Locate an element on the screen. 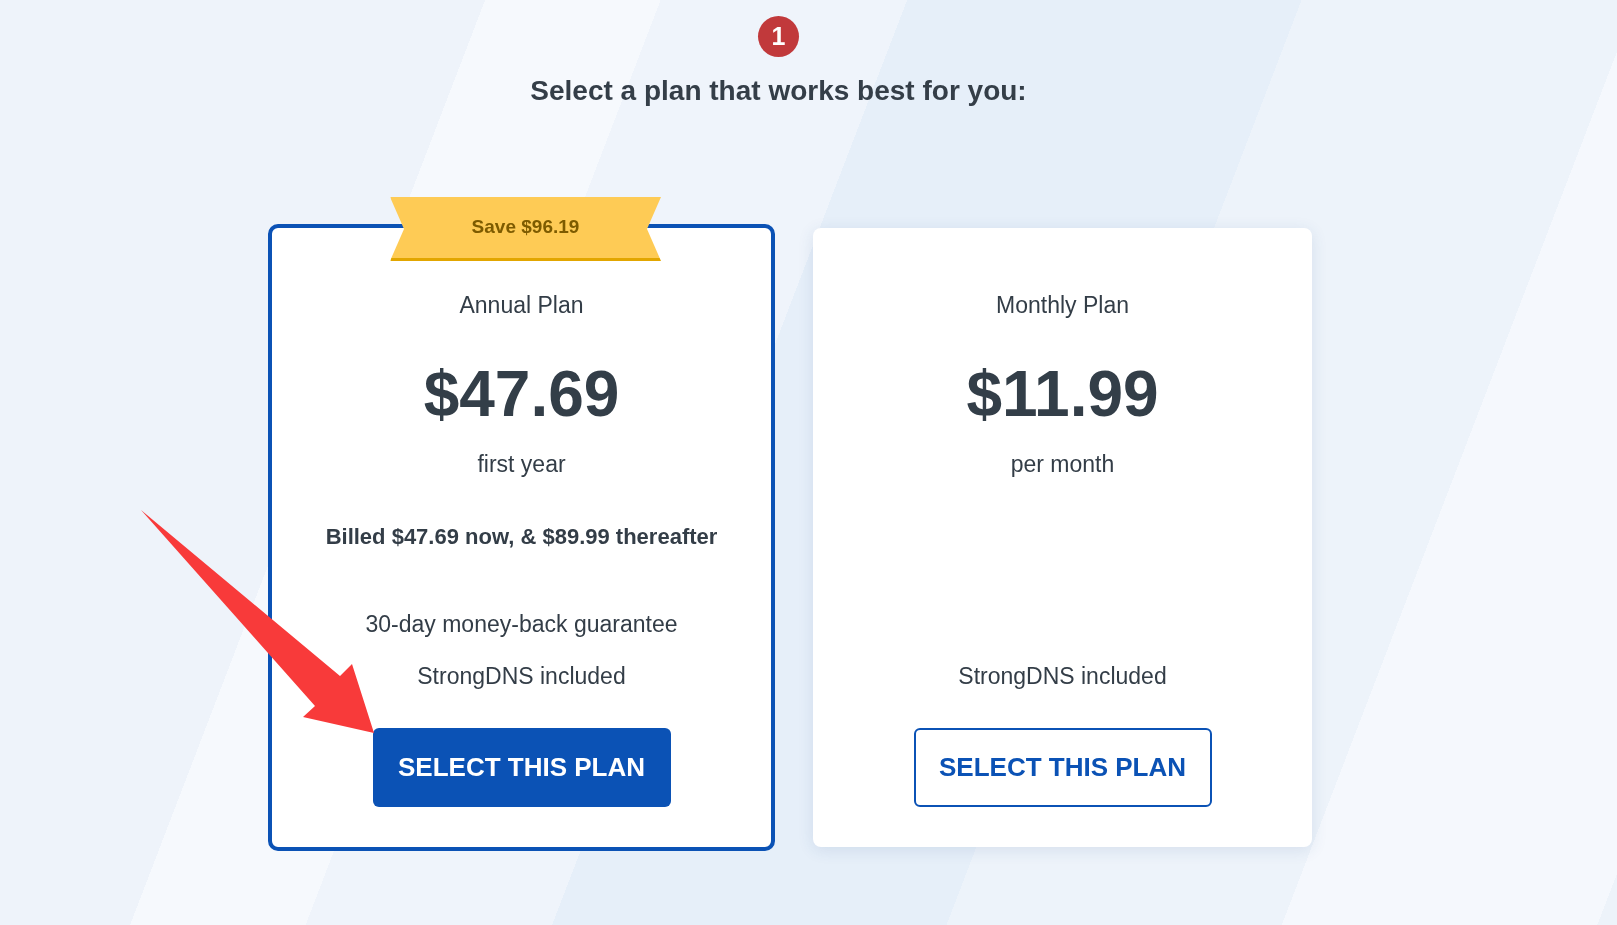 This screenshot has height=925, width=1617. step-number: 1 is located at coordinates (778, 36).